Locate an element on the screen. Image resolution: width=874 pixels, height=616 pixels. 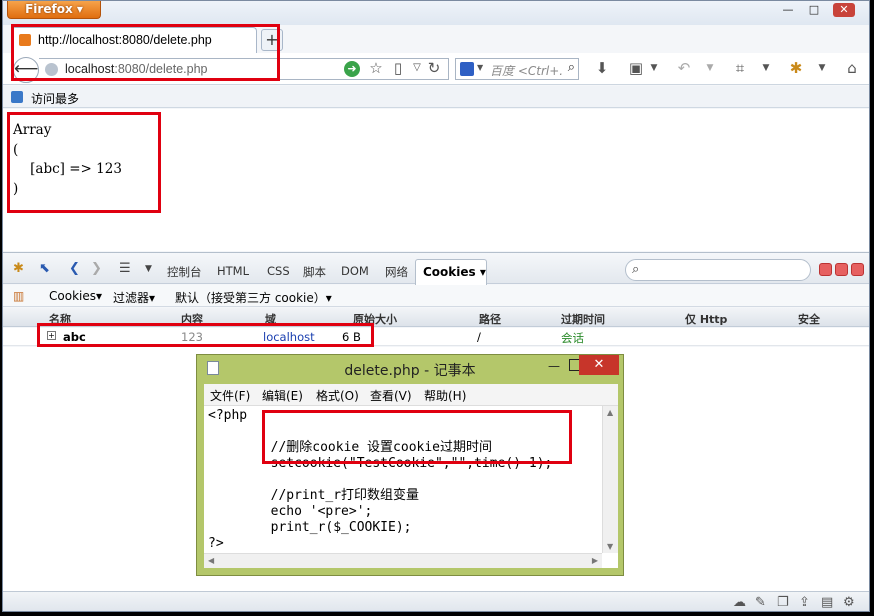
bookmark-star-icon: ☆ is located at coordinates (376, 68).